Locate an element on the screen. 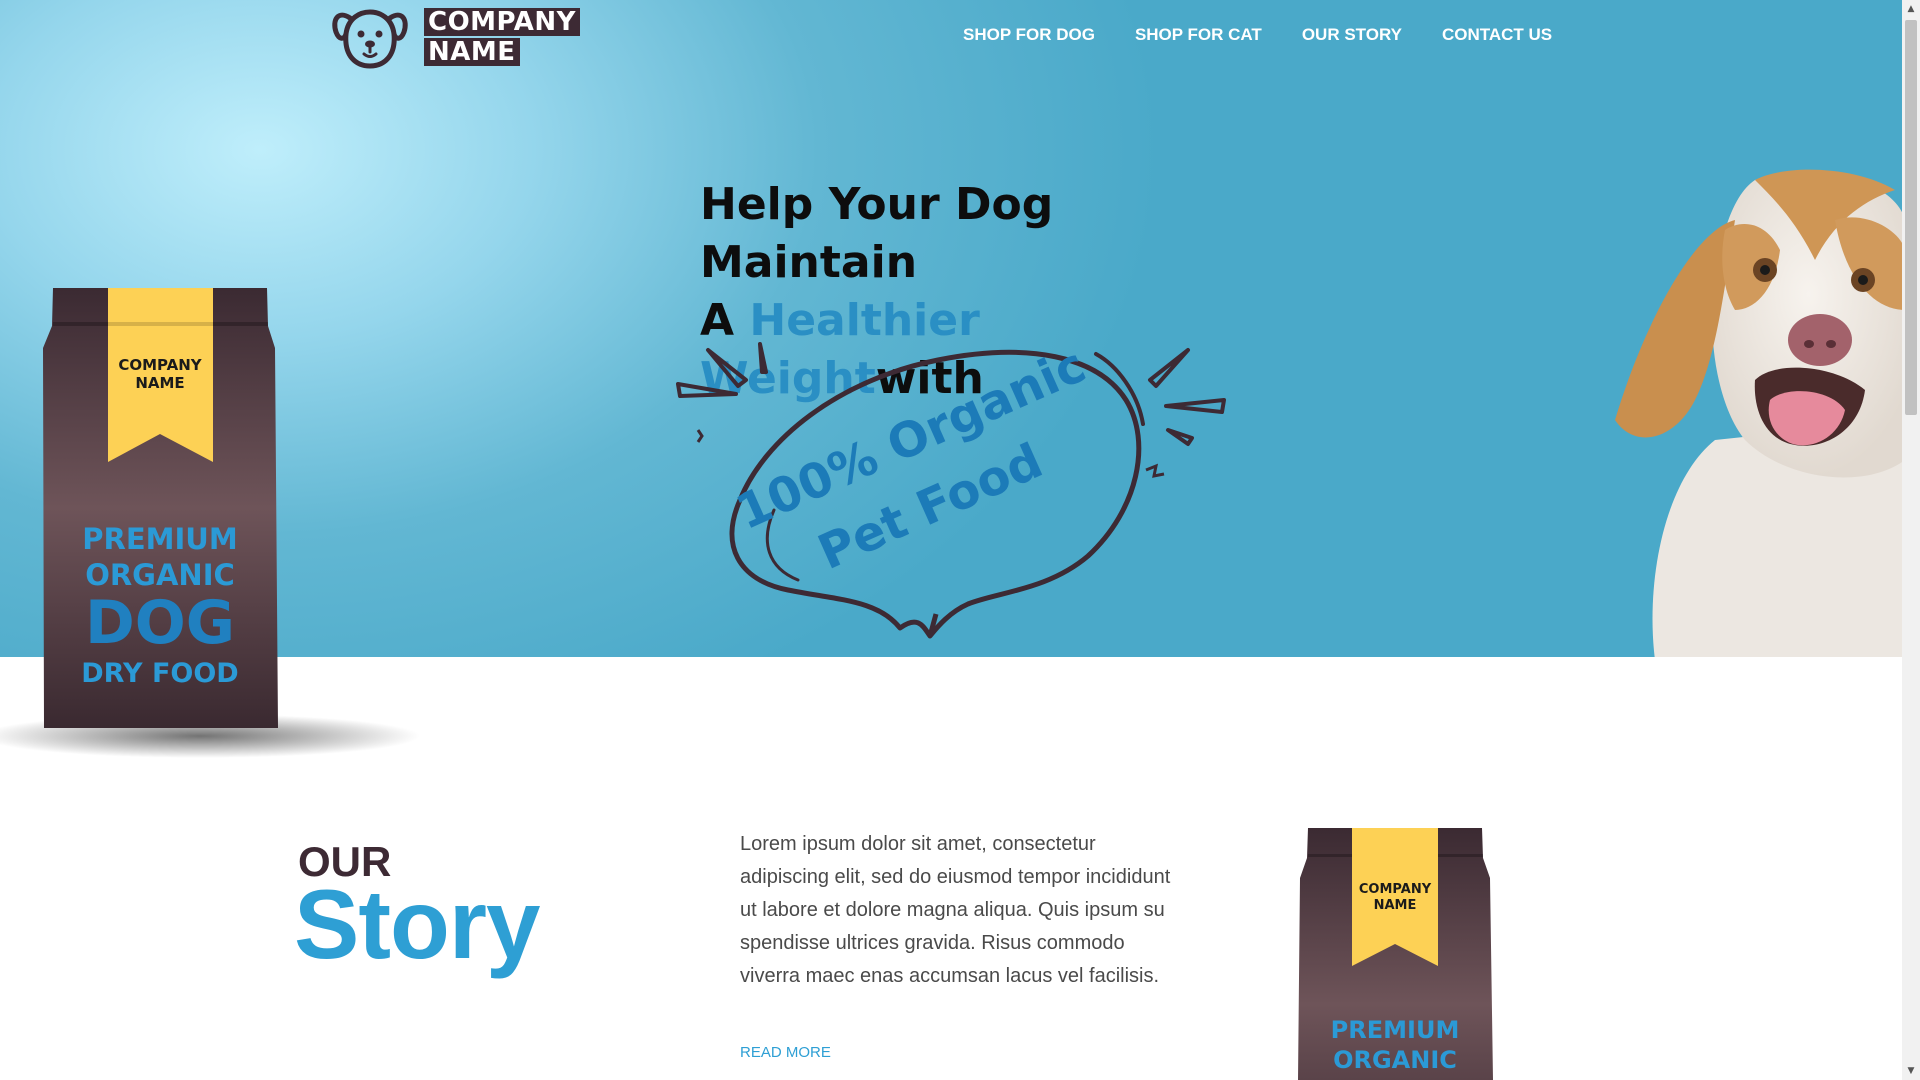 The width and height of the screenshot is (1920, 1080). nav-shop-for-cat: SHOP FOR CAT is located at coordinates (1198, 35).